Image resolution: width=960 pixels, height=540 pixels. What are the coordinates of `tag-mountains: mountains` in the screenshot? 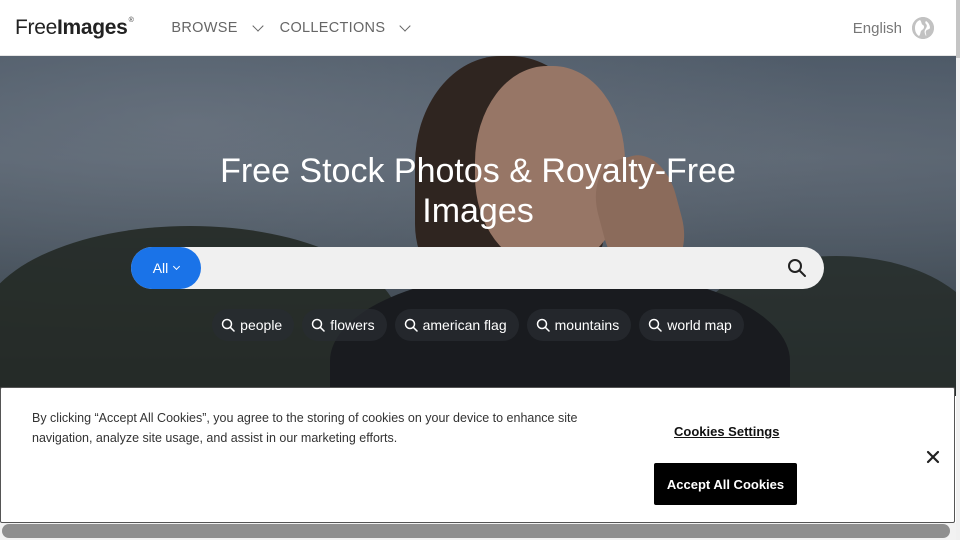 It's located at (579, 325).